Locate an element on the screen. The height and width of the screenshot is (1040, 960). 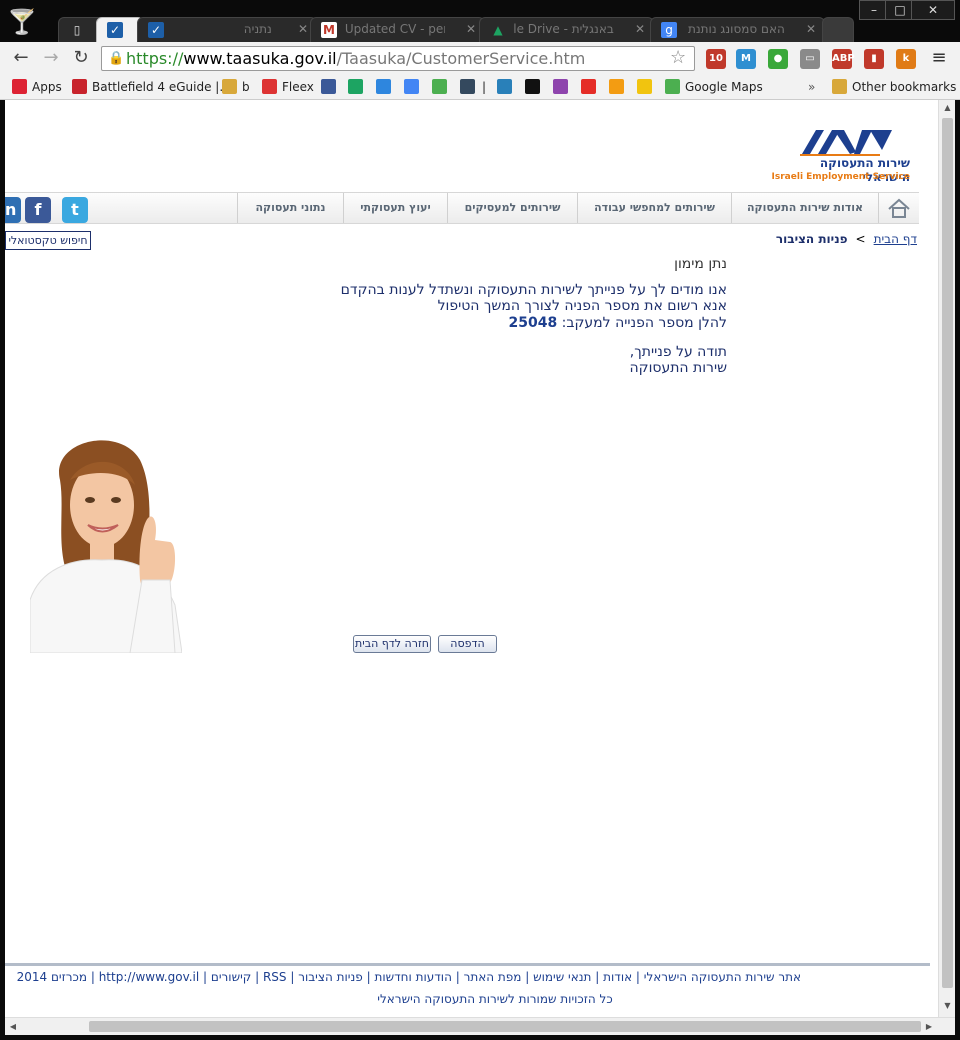
bookmark-item: Google Maps is located at coordinates (714, 87).